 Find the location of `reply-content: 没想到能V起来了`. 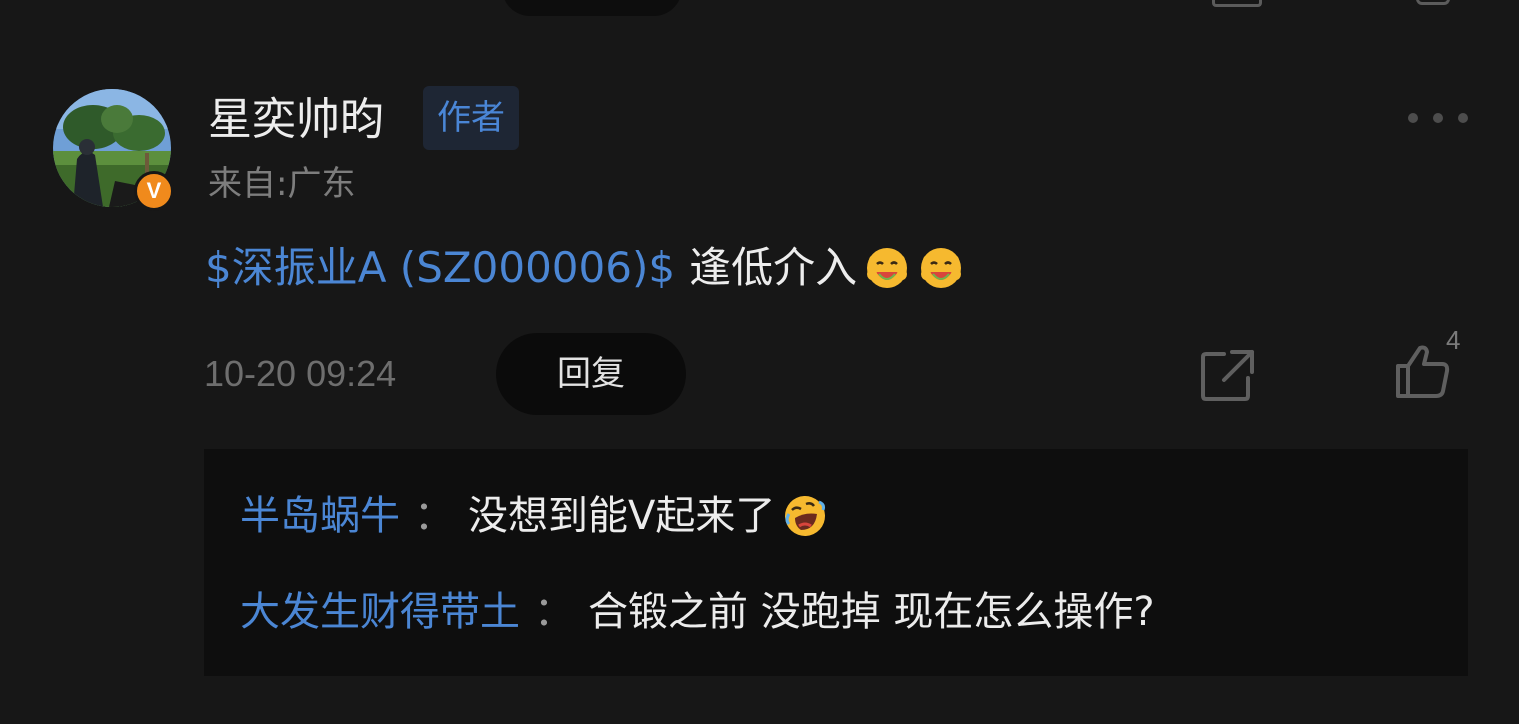

reply-content: 没想到能V起来了 is located at coordinates (622, 516).